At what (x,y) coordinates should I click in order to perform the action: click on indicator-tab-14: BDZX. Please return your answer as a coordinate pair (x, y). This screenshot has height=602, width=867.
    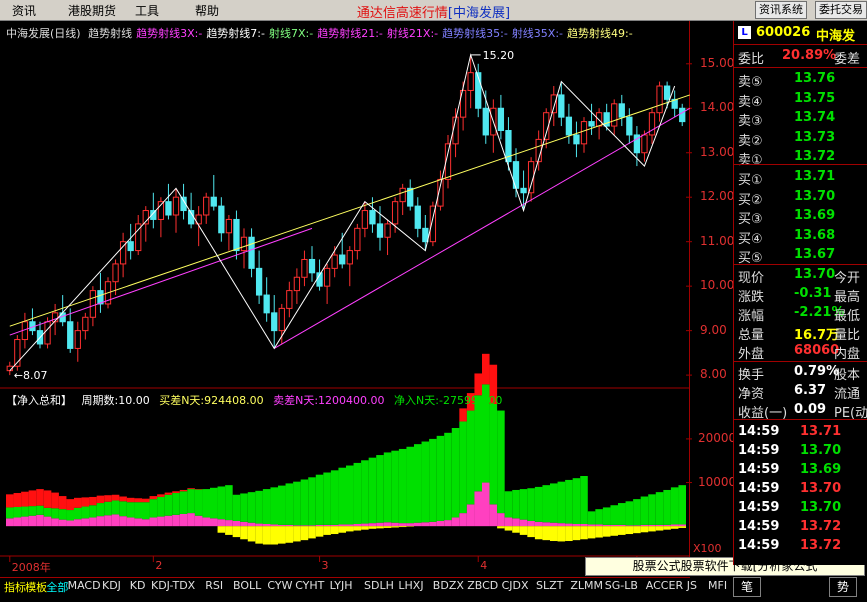
    Looking at the image, I should click on (448, 585).